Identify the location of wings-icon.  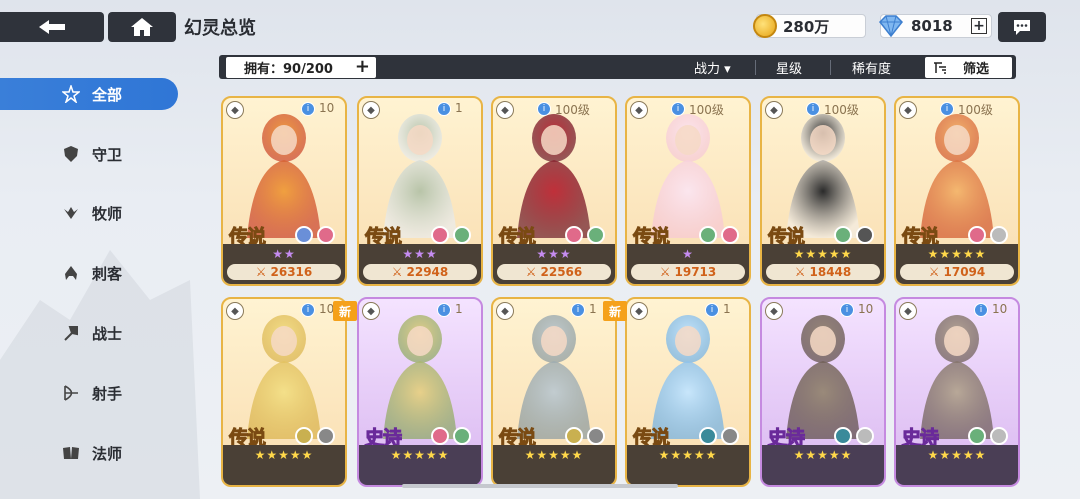
(71, 213).